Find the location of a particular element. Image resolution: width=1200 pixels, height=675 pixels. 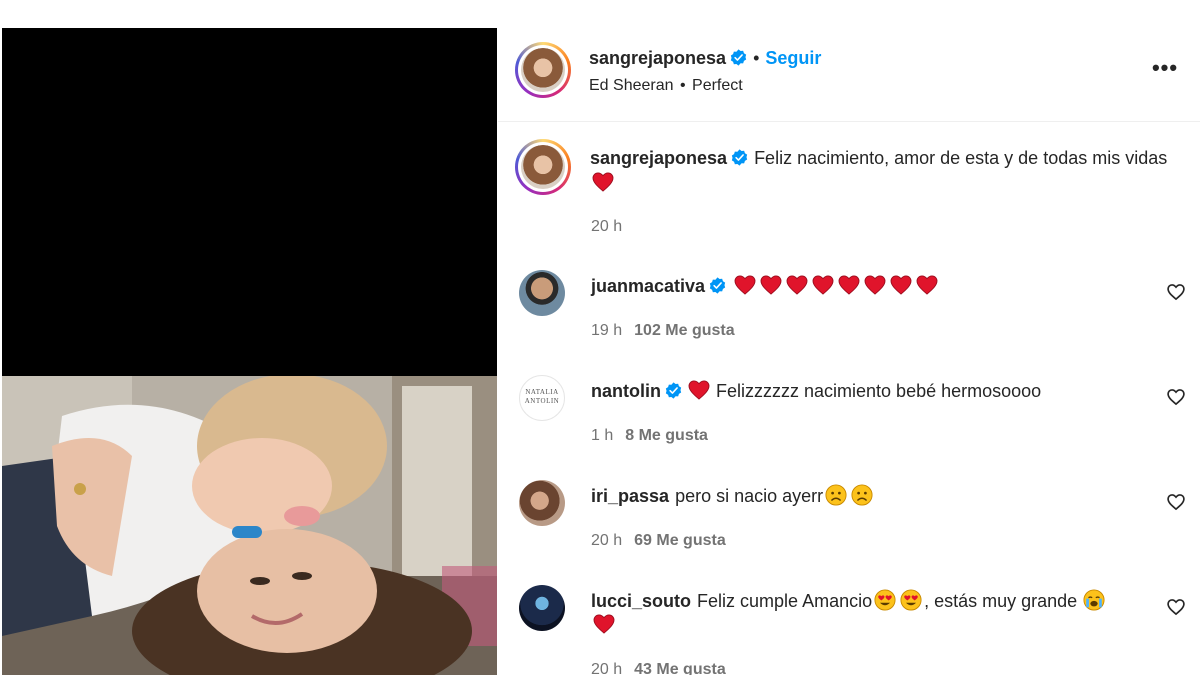

follow-button: Seguir is located at coordinates (793, 58).